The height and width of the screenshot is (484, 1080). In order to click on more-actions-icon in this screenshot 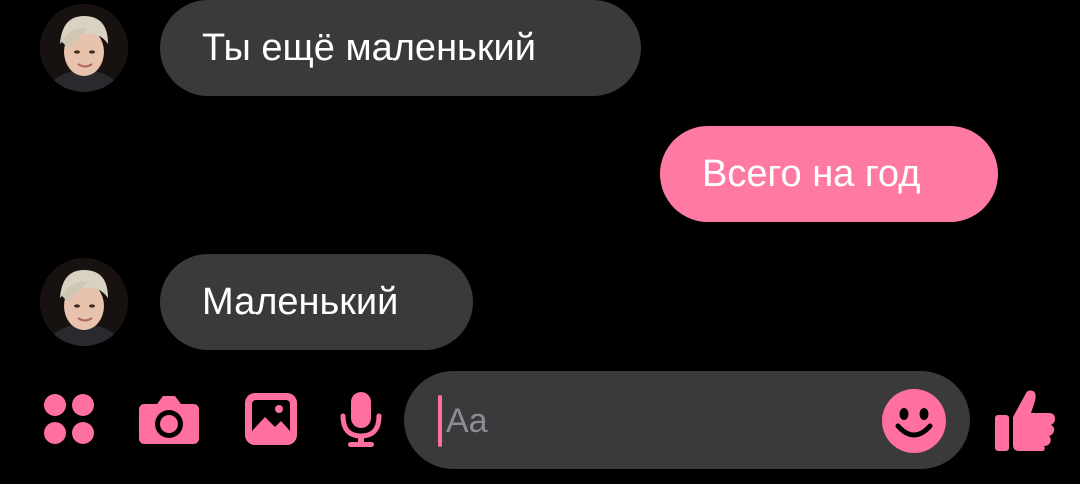, I will do `click(69, 419)`.